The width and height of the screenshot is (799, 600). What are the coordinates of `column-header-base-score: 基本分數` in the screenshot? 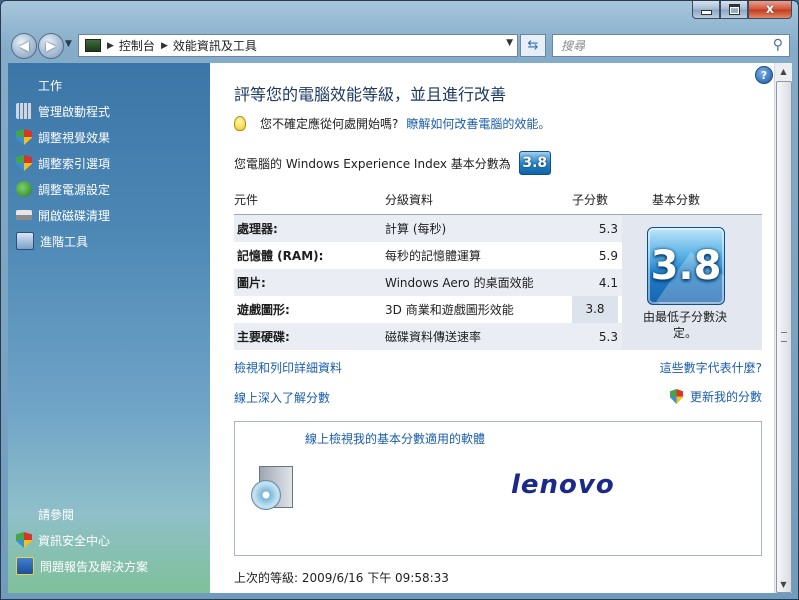 It's located at (676, 200).